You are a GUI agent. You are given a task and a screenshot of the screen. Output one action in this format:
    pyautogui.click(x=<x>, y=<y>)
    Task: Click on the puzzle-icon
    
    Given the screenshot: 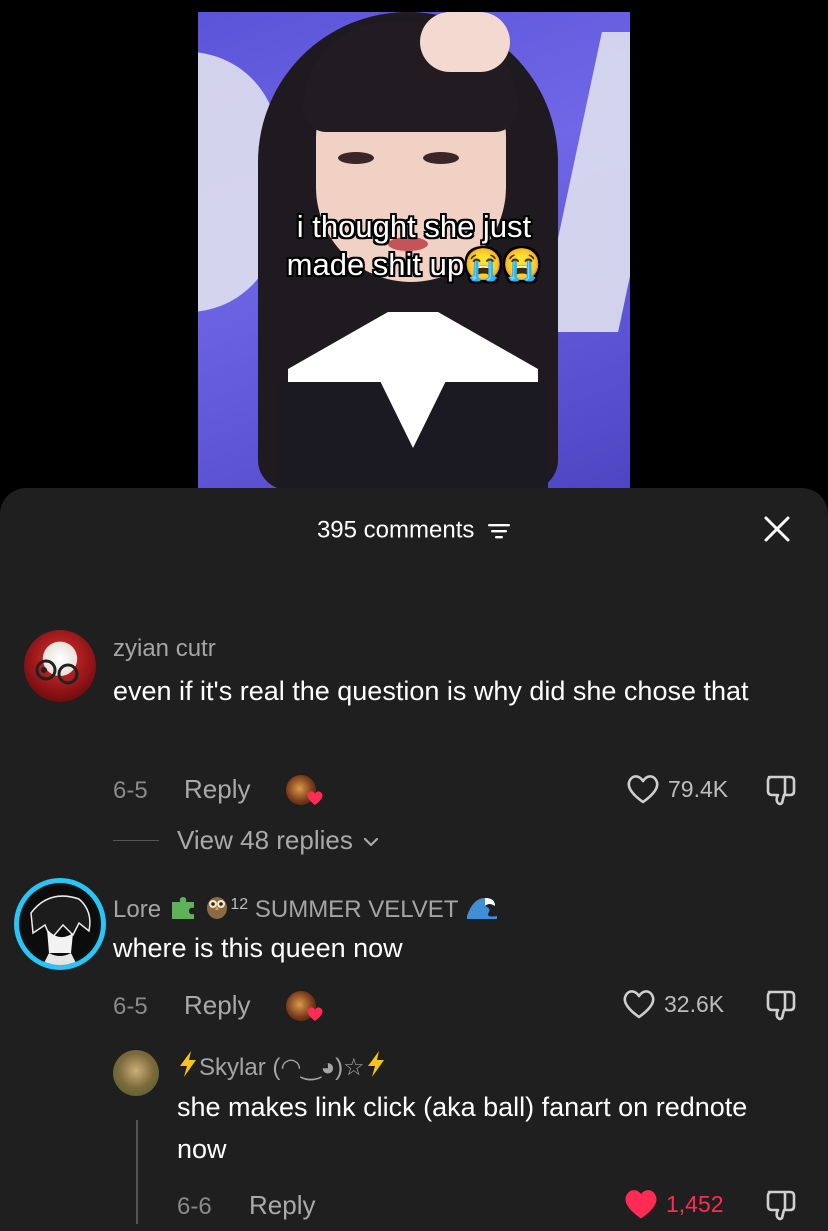 What is the action you would take?
    pyautogui.click(x=182, y=908)
    